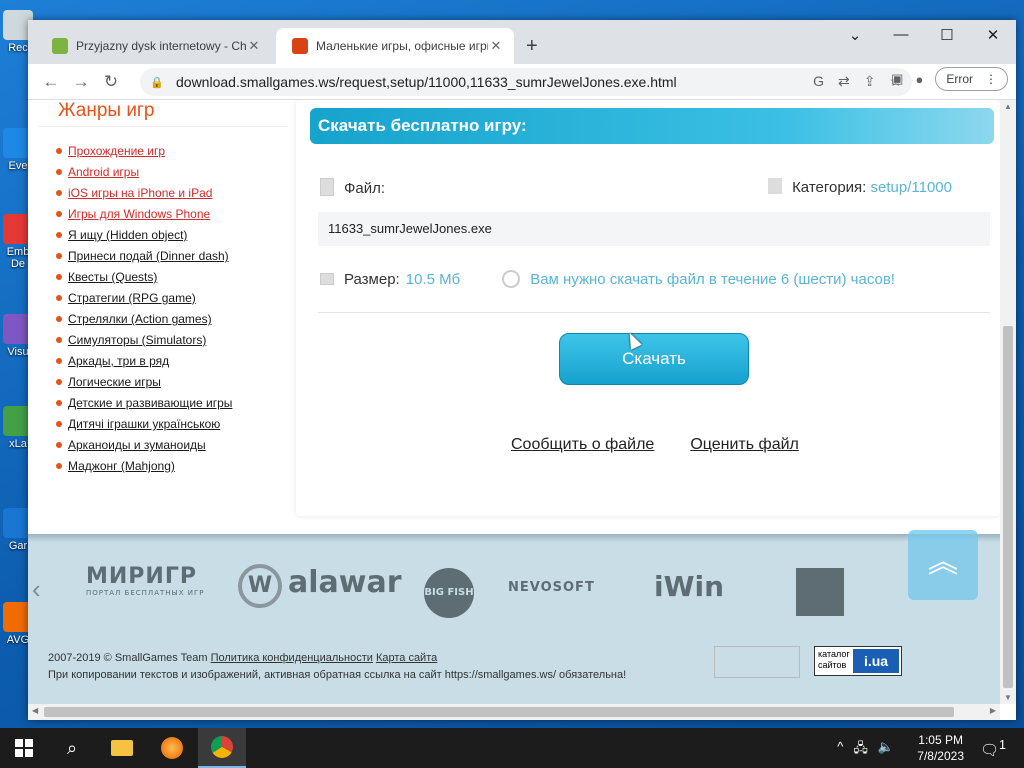 The image size is (1024, 768). What do you see at coordinates (532, 46) in the screenshot?
I see `new-tab-button: +` at bounding box center [532, 46].